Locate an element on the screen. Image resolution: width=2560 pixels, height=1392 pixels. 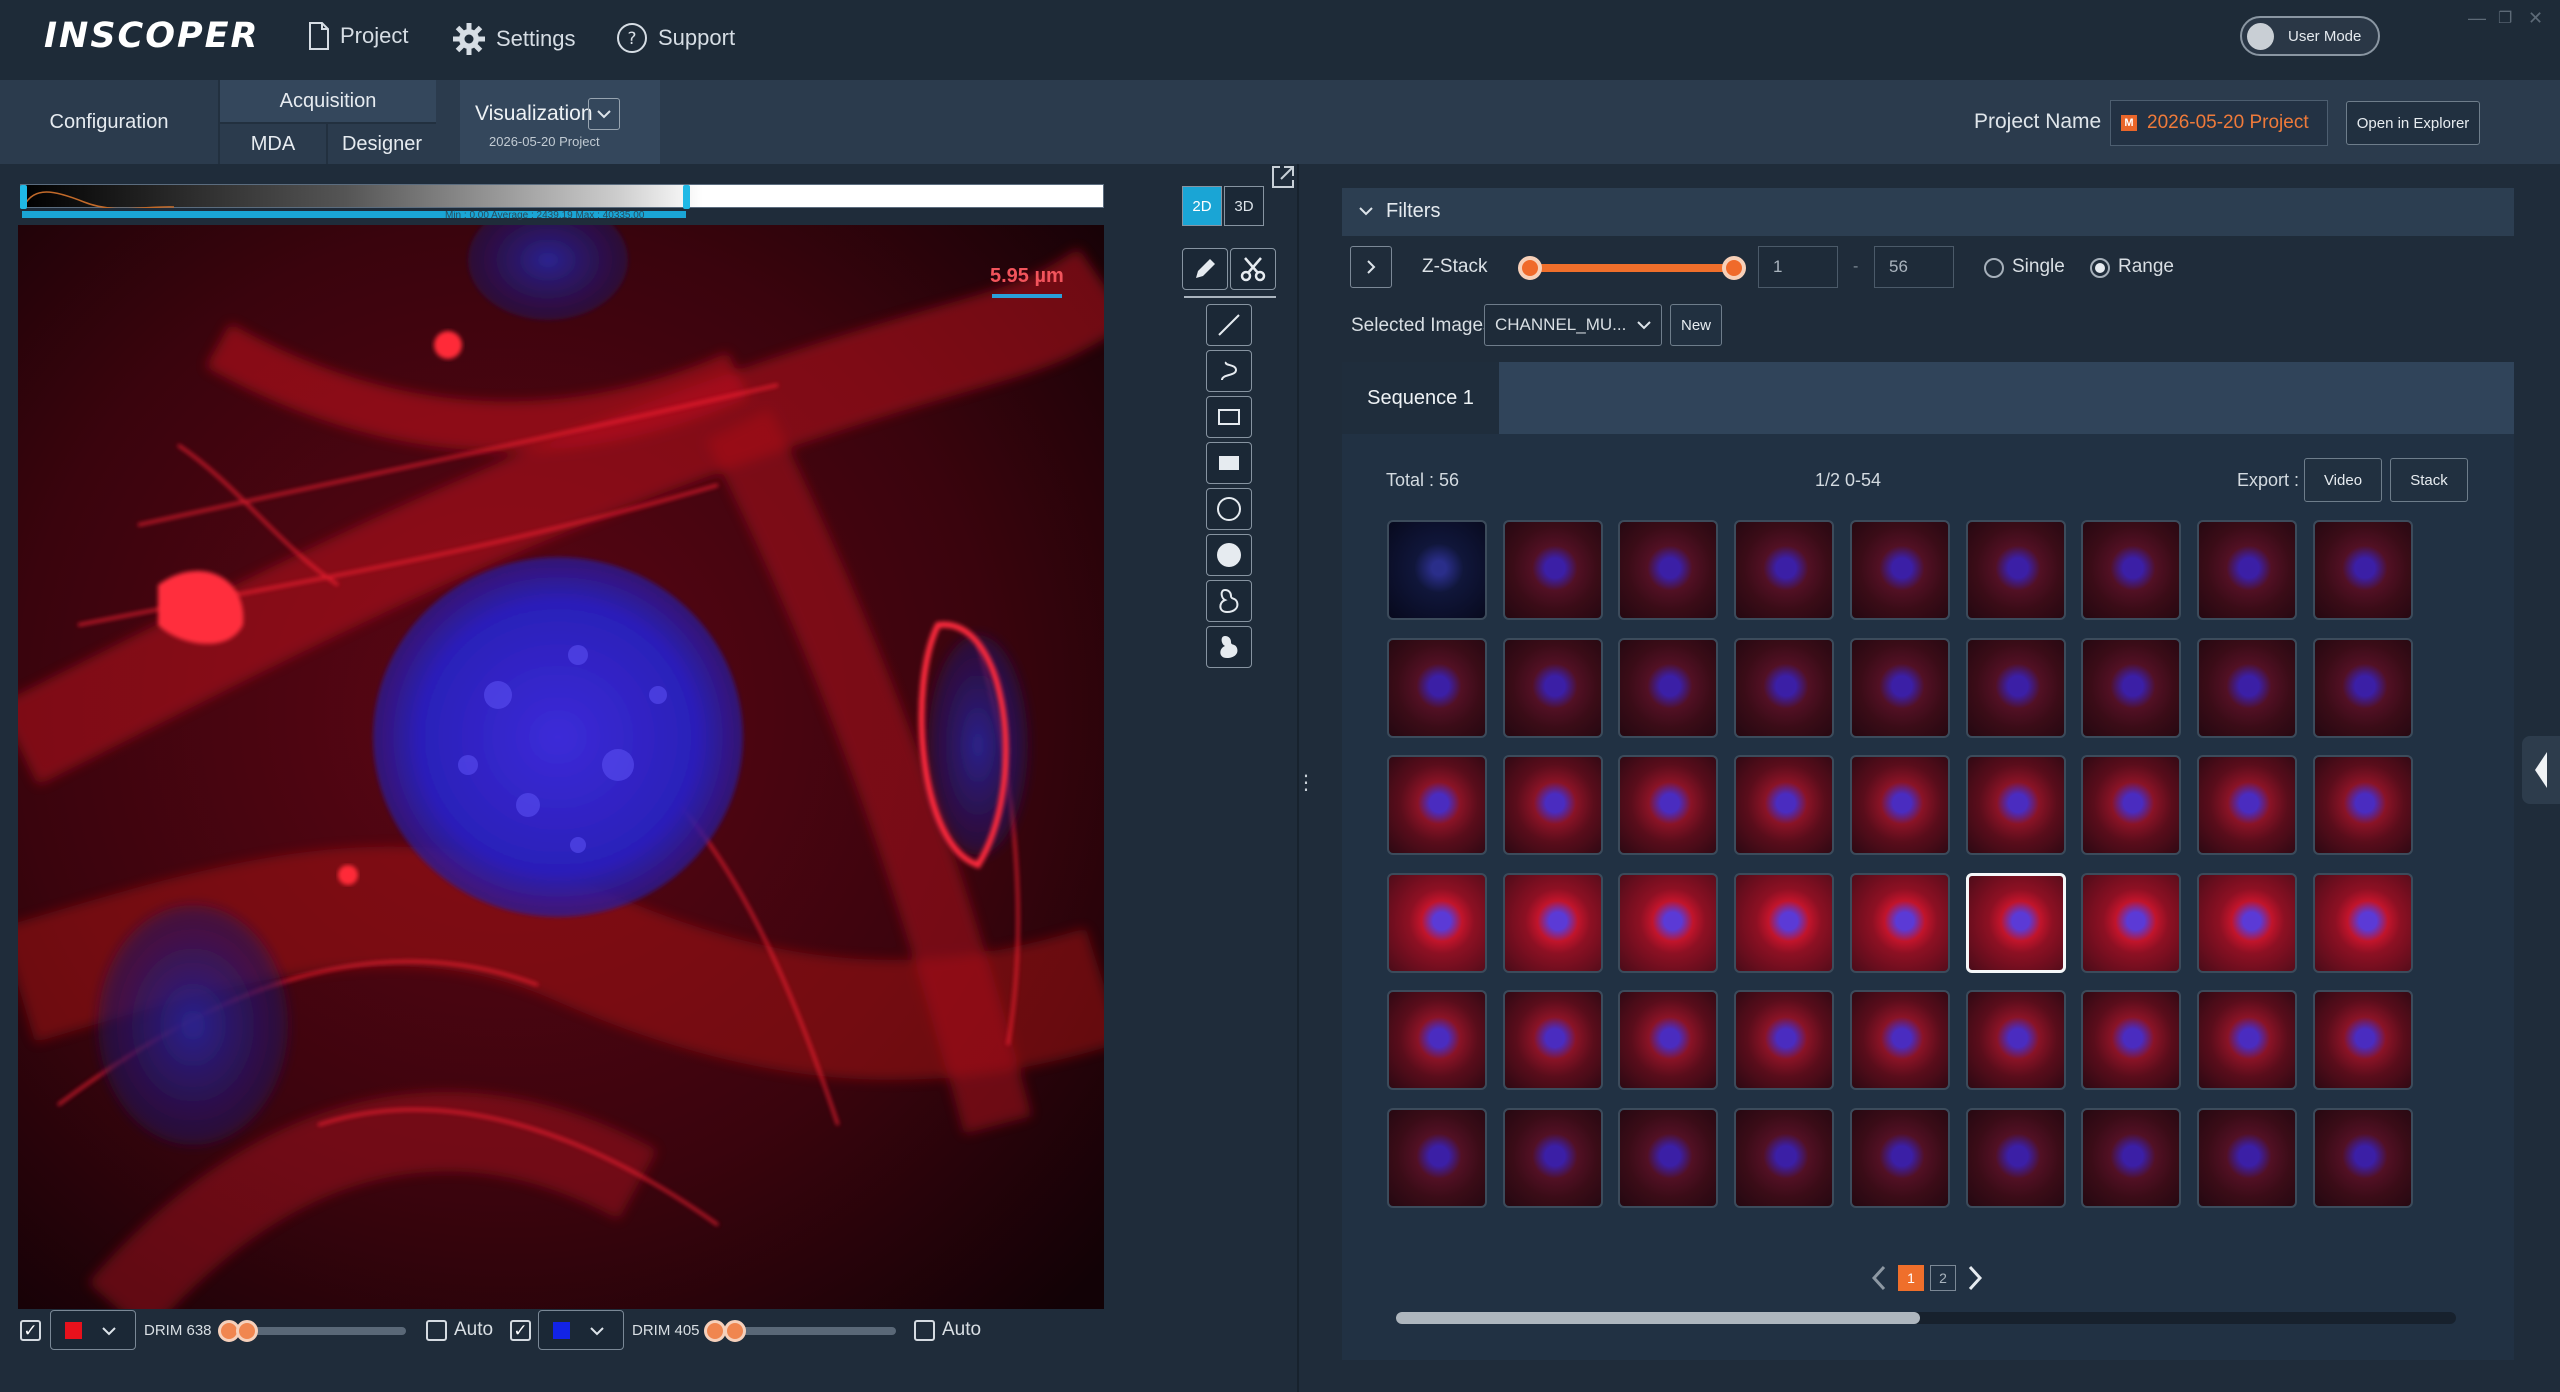
project-name-field: M 2026-05-20 Project is located at coordinates (2219, 123).